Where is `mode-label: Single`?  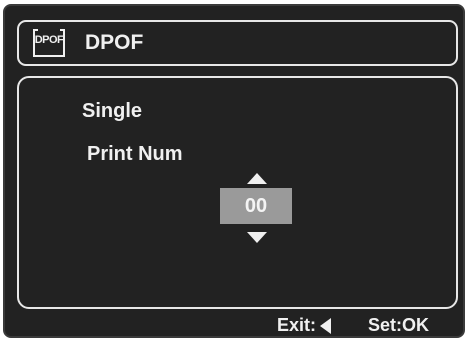 mode-label: Single is located at coordinates (112, 111).